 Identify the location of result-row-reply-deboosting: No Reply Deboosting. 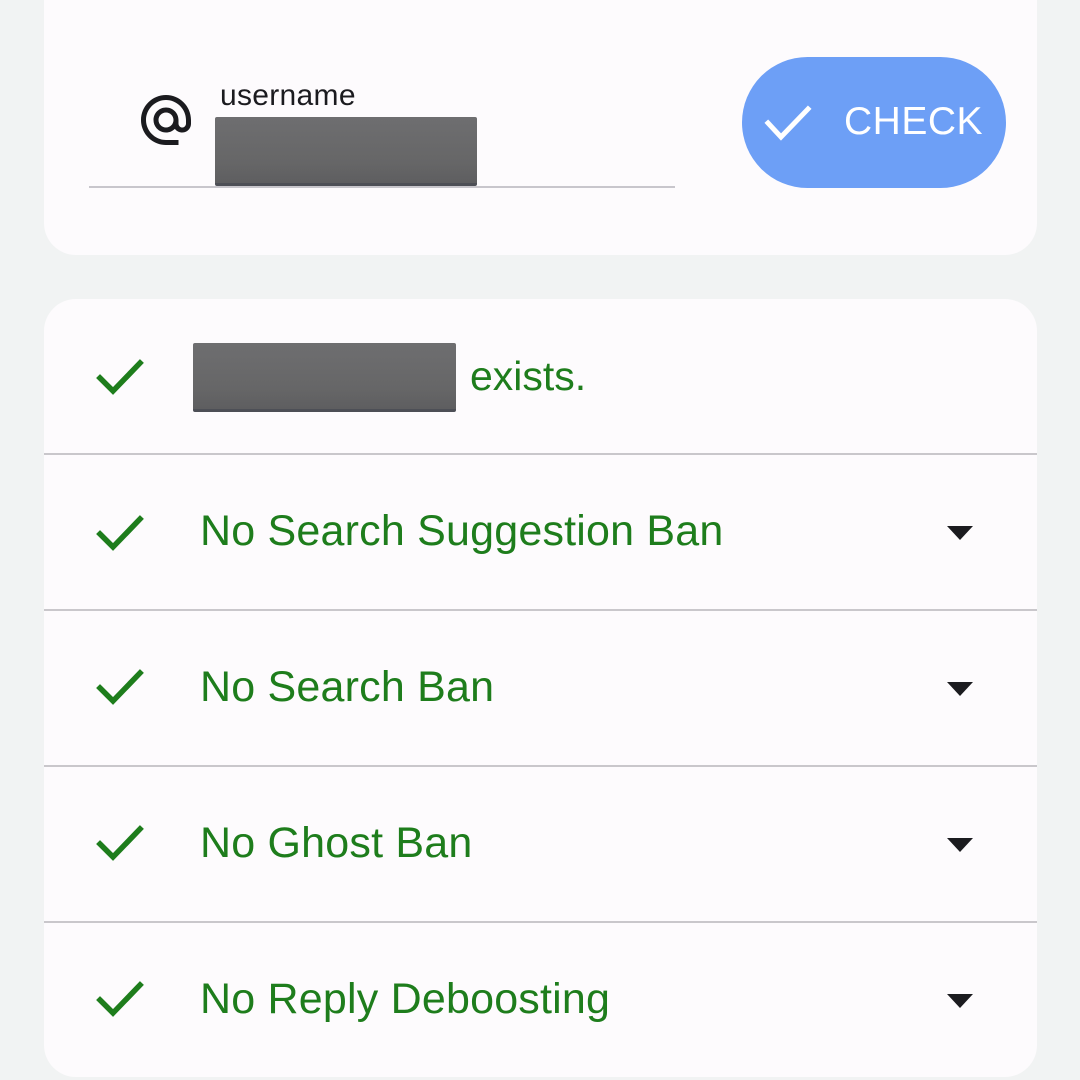
(540, 1000).